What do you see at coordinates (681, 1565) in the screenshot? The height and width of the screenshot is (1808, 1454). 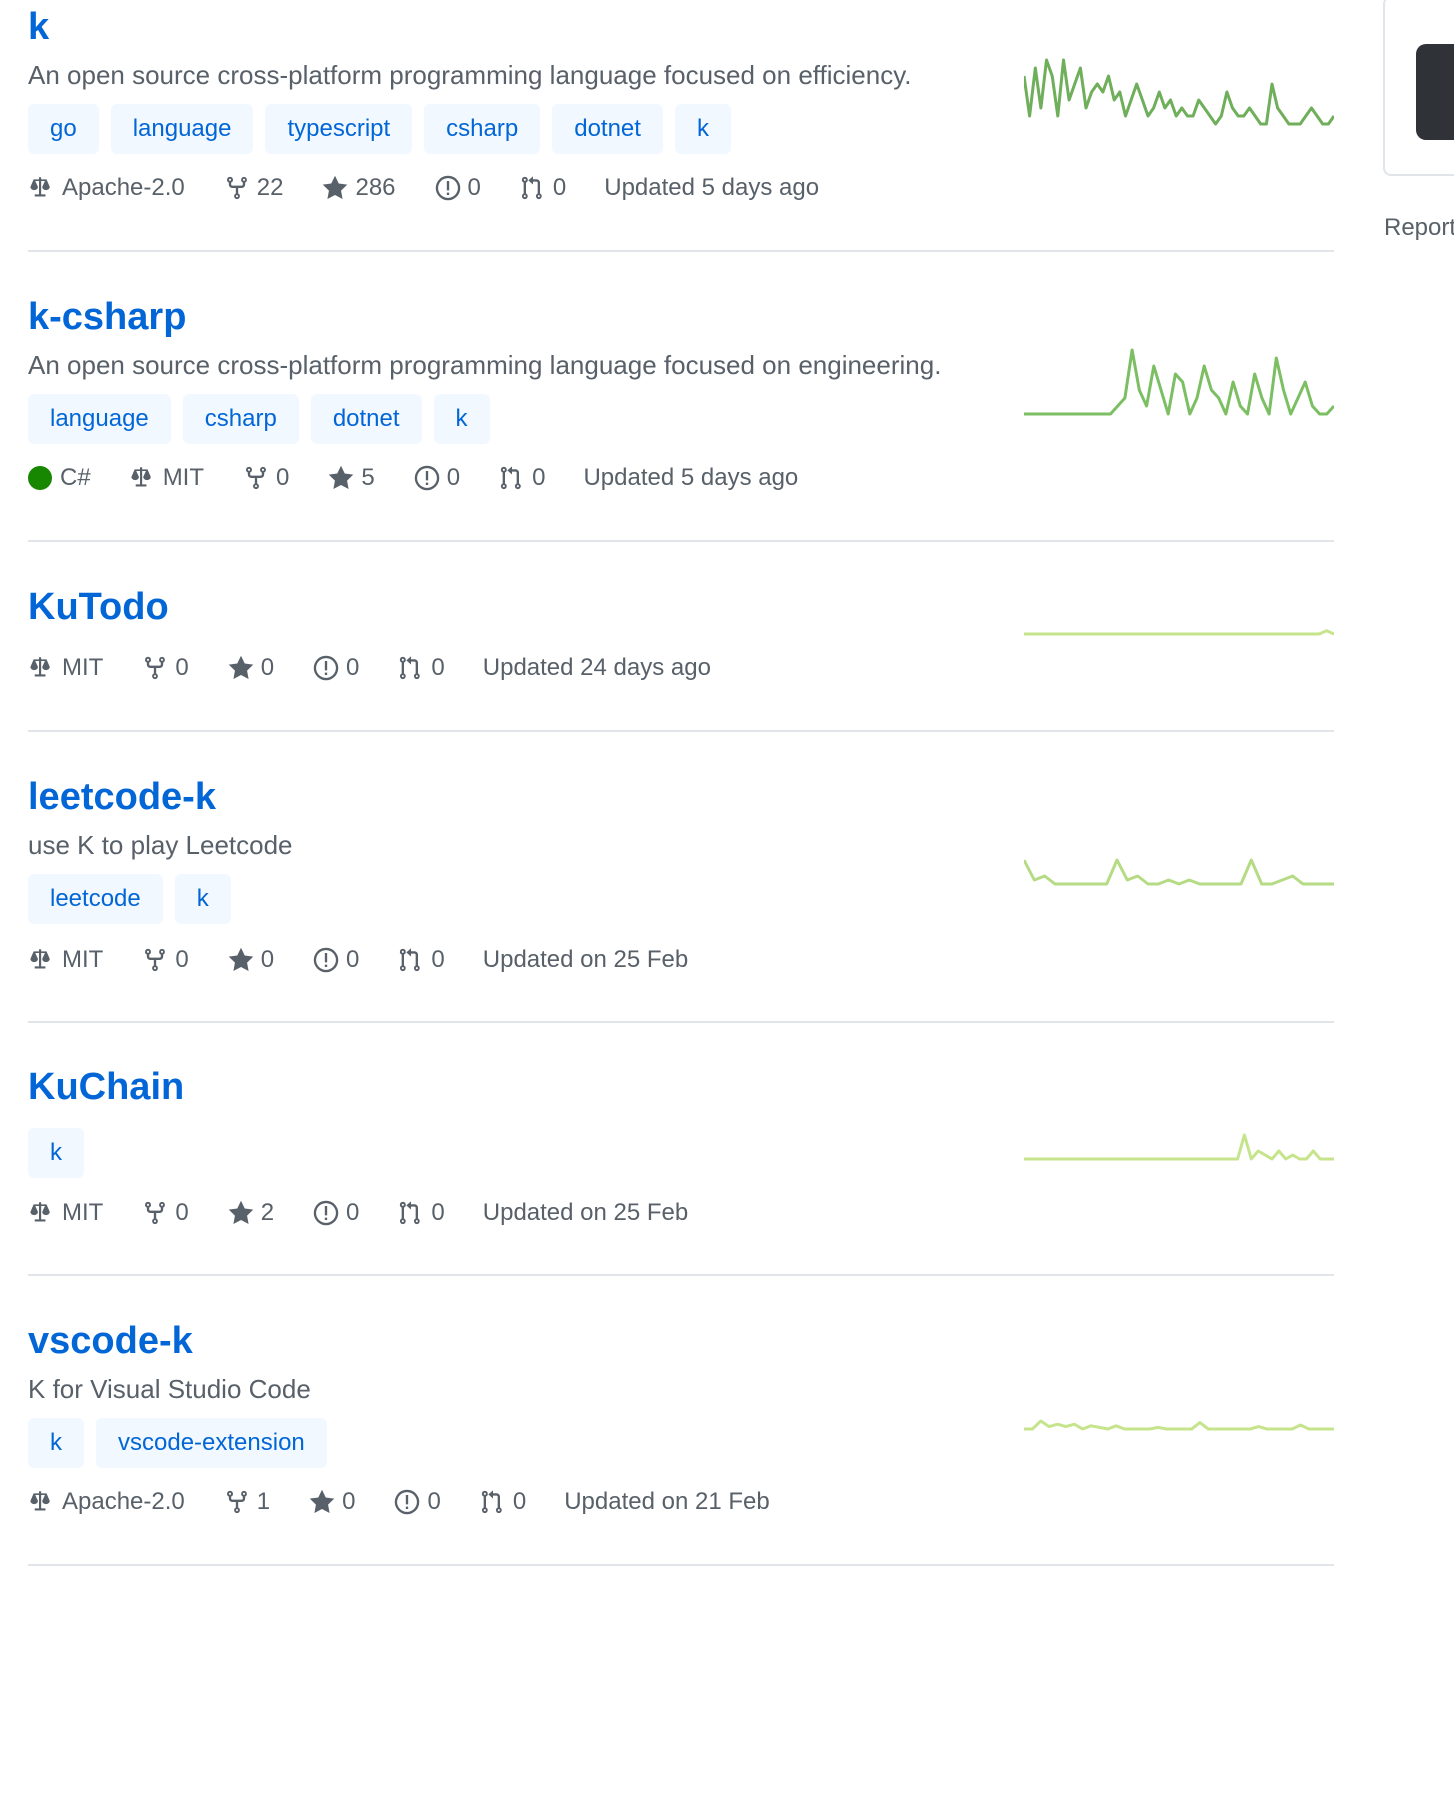 I see `repo-divider` at bounding box center [681, 1565].